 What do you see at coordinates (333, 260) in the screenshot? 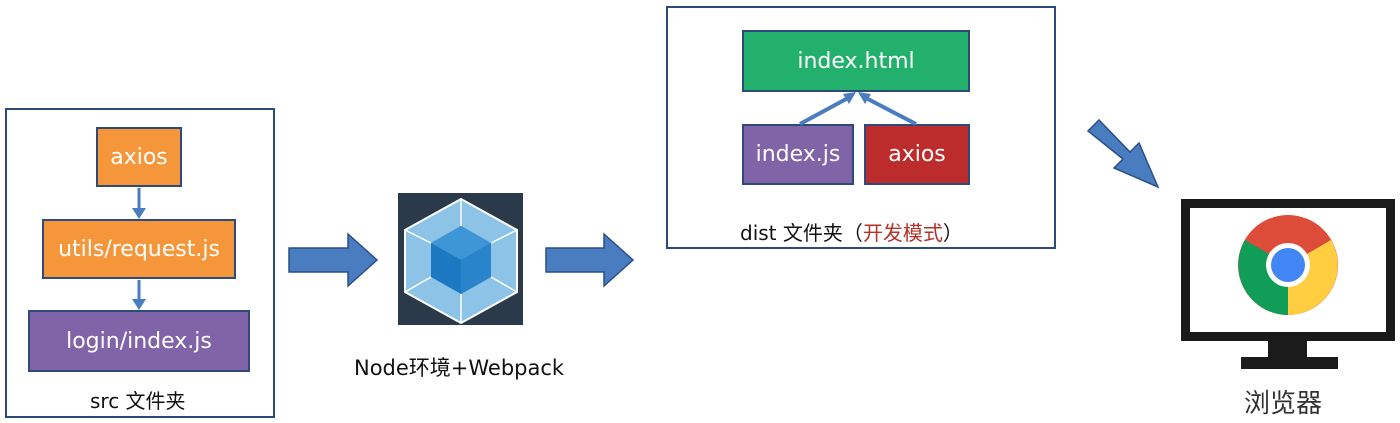
I see `arrow-to-webpack` at bounding box center [333, 260].